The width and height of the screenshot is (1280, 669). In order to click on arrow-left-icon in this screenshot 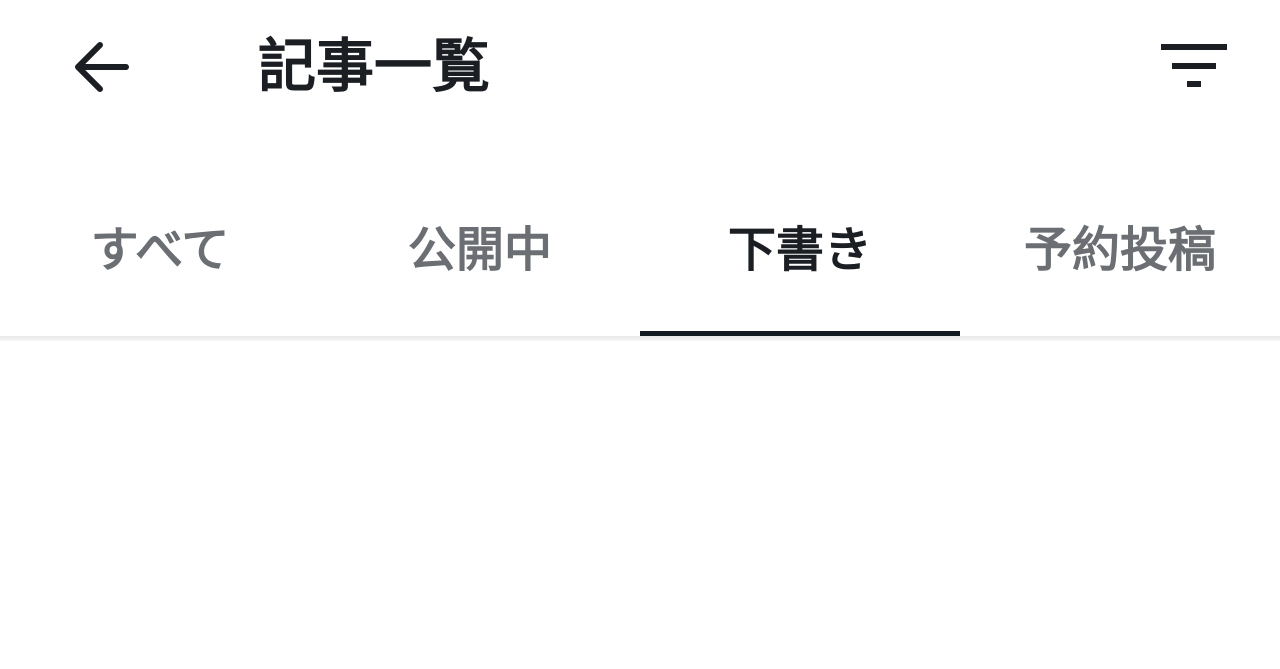, I will do `click(102, 67)`.